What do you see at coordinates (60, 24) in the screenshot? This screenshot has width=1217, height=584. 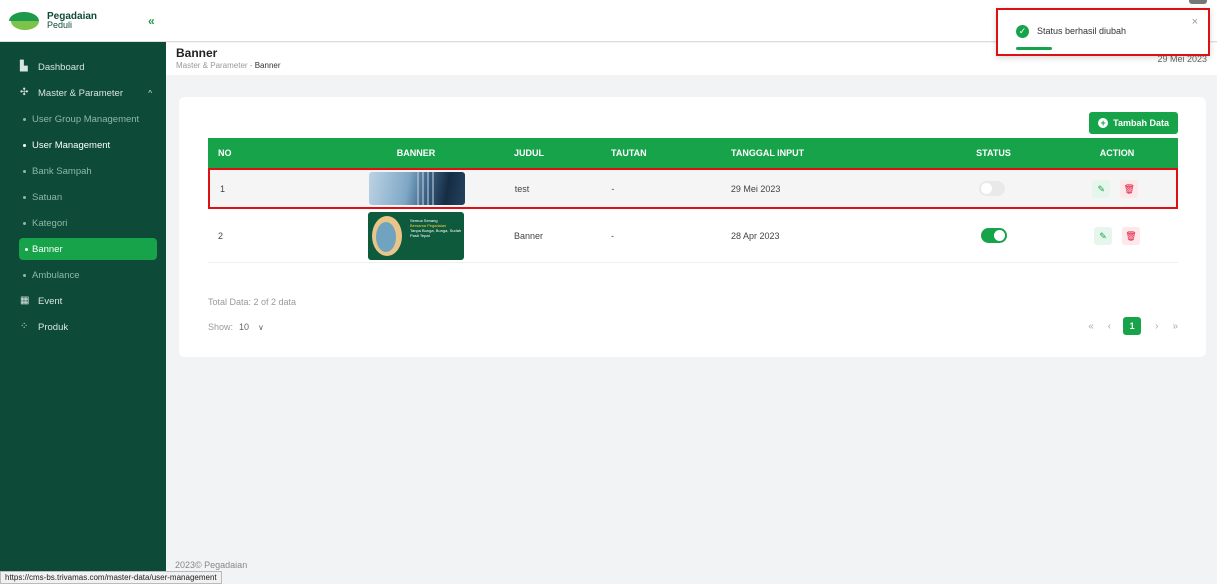 I see `brand-sub: Peduli` at bounding box center [60, 24].